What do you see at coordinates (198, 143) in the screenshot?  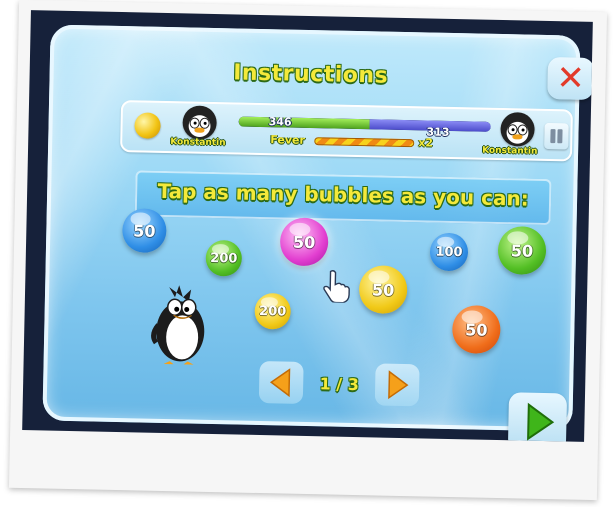 I see `left-player-name: Konstantin` at bounding box center [198, 143].